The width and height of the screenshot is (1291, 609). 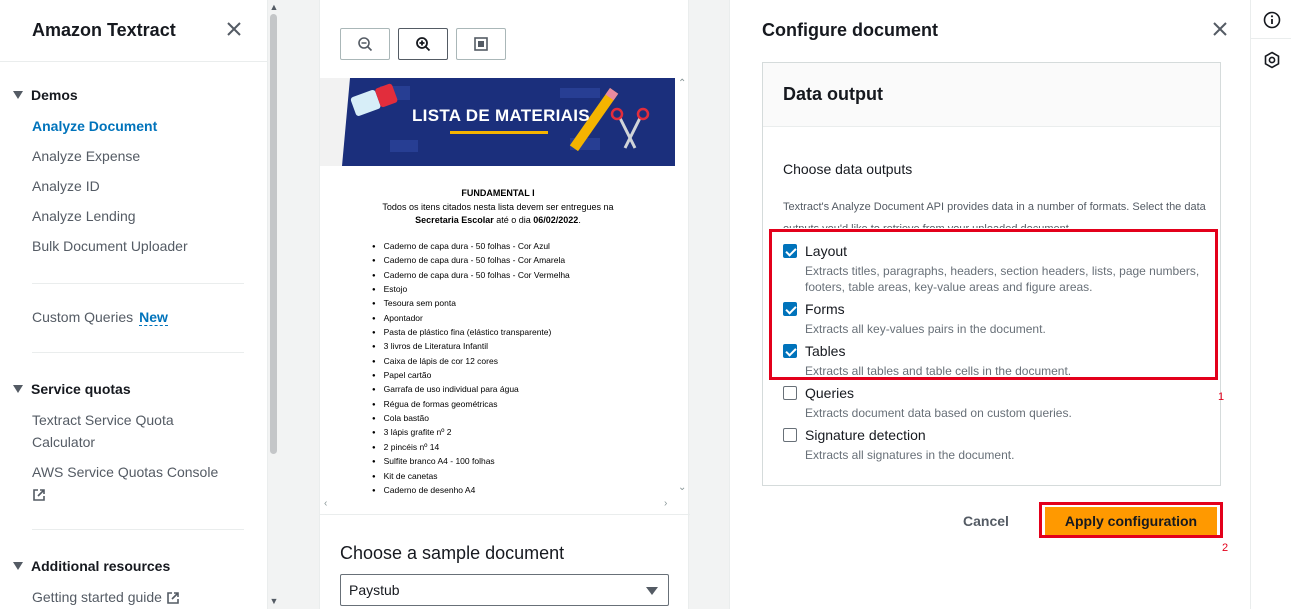 What do you see at coordinates (374, 590) in the screenshot?
I see `sample-document-value: Paystub` at bounding box center [374, 590].